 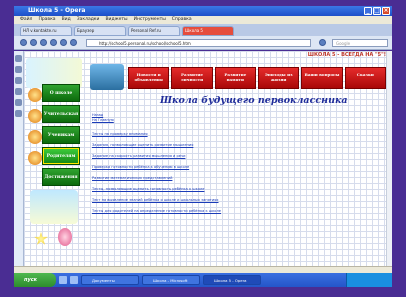 What do you see at coordinates (237, 134) in the screenshot?
I see `list-item-link: Тесты на проверку внимания` at bounding box center [237, 134].